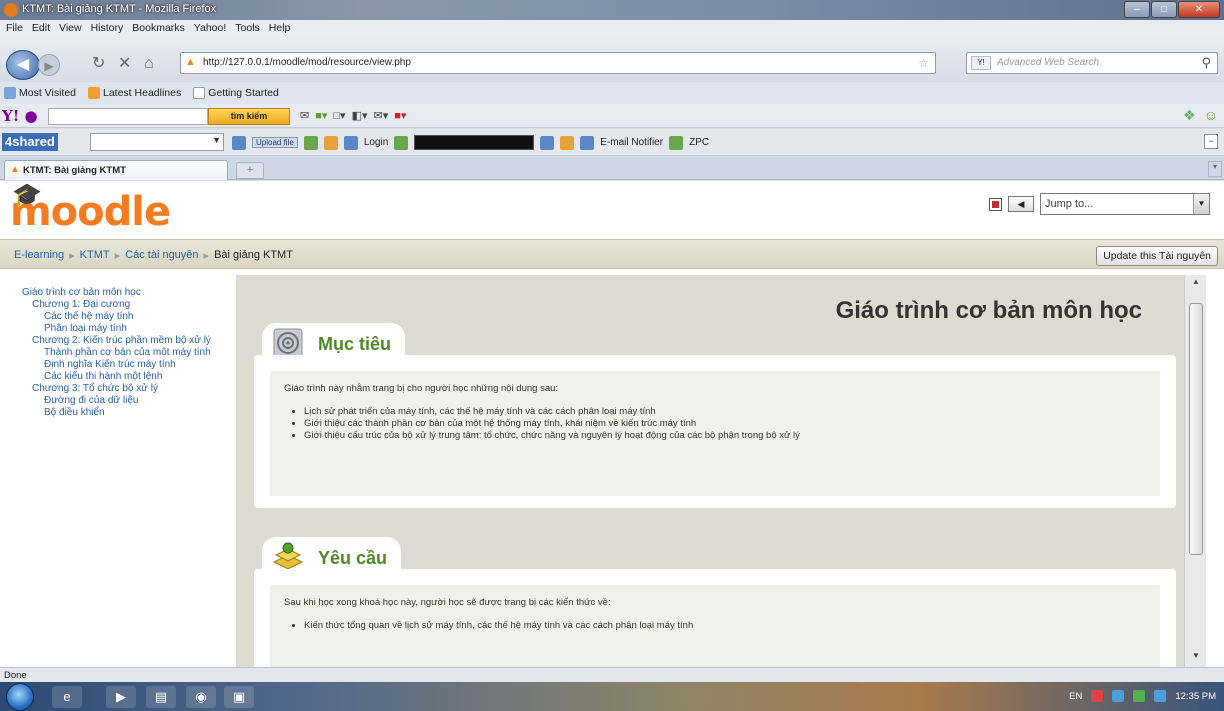 Image resolution: width=1224 pixels, height=711 pixels. What do you see at coordinates (128, 293) in the screenshot?
I see `toc-item: Giáo trình cơ bản môn học` at bounding box center [128, 293].